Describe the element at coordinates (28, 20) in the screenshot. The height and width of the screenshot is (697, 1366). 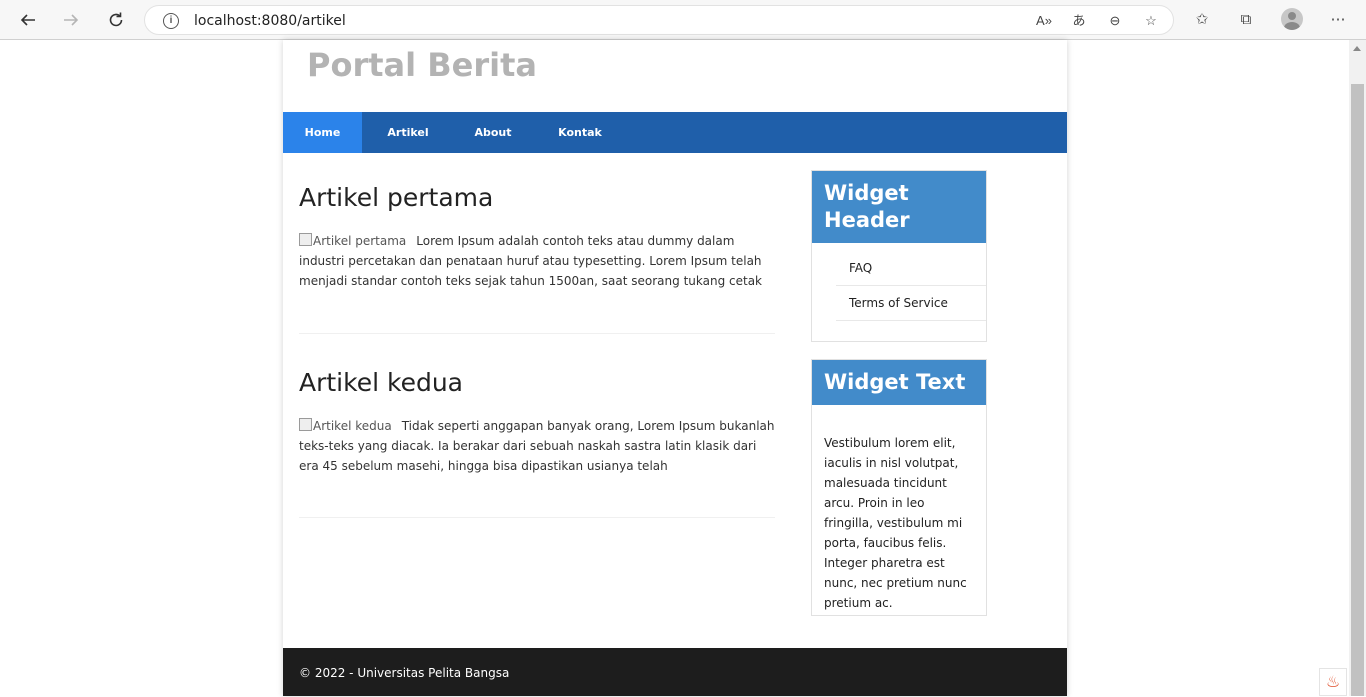
I see `back-icon` at that location.